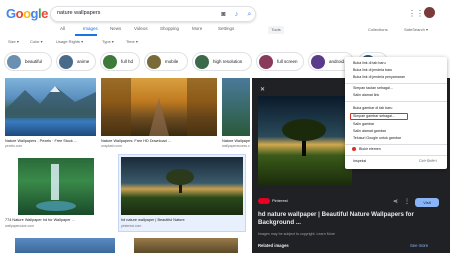  I want to click on google-logo: Google, so click(27, 13).